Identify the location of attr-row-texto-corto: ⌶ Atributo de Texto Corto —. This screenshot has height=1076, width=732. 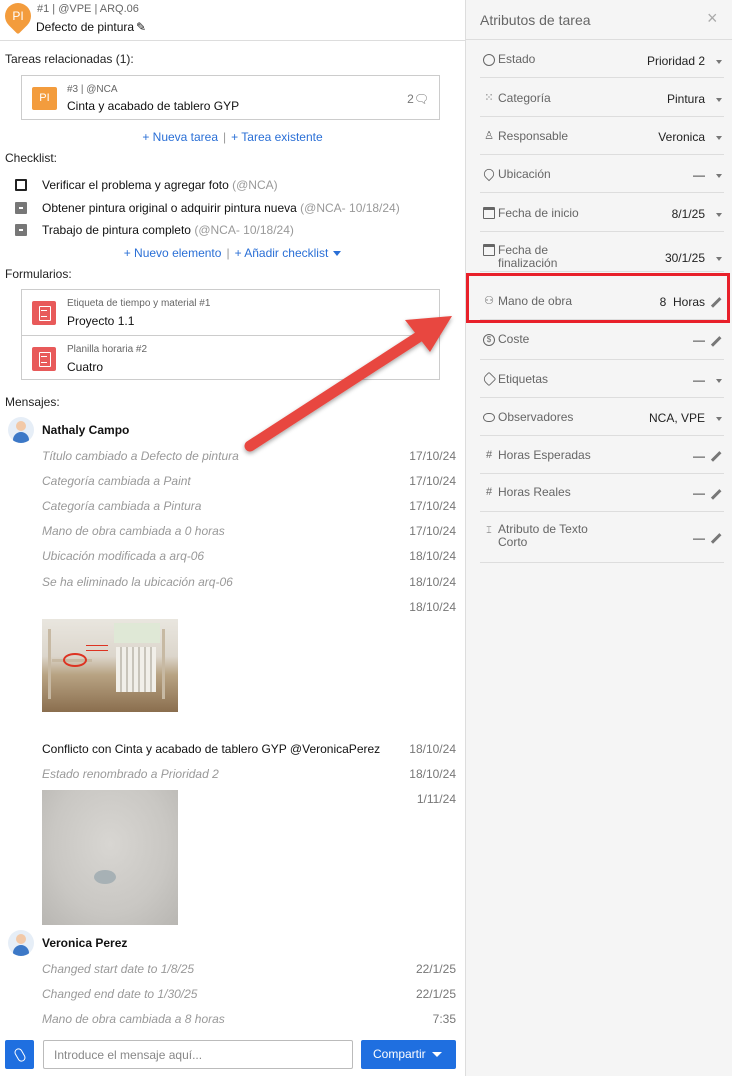
(602, 537).